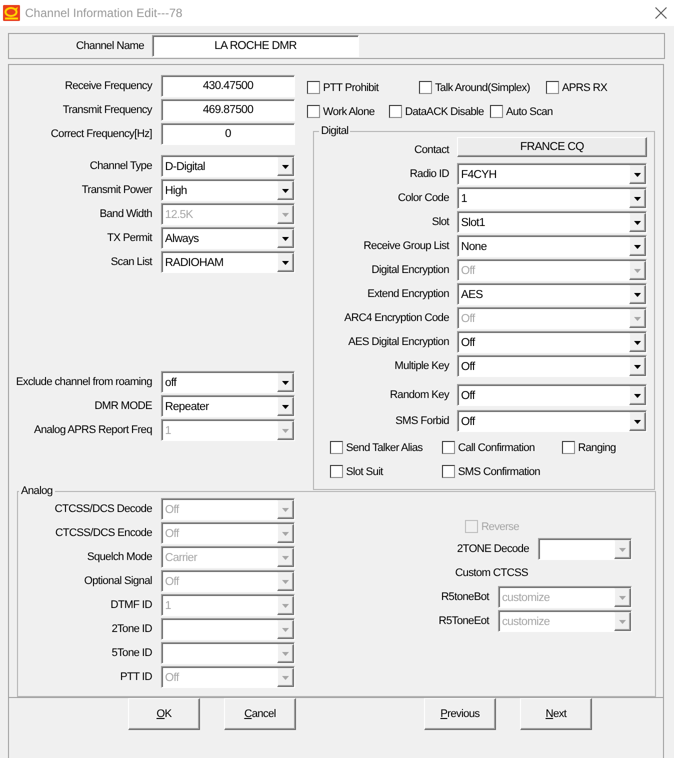  Describe the element at coordinates (556, 714) in the screenshot. I see `next-button: Next` at that location.